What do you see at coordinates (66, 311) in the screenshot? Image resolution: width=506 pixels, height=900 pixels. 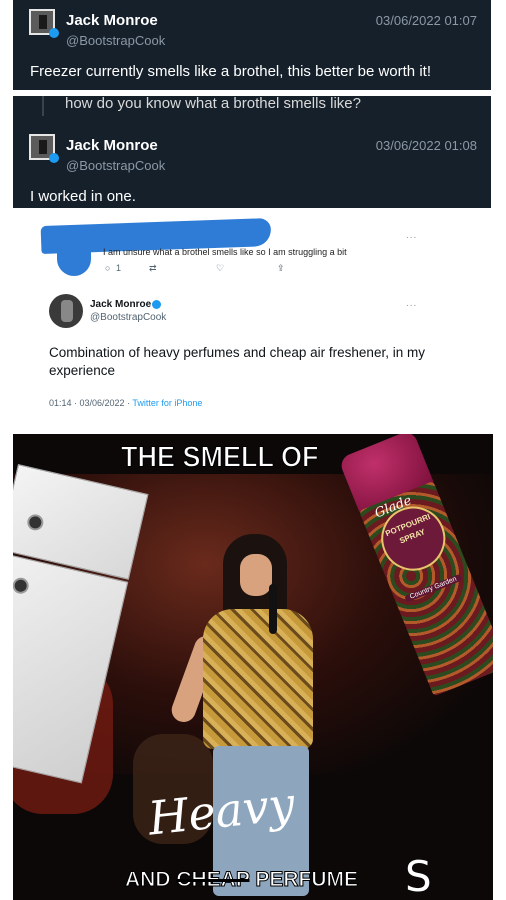 I see `avatar` at bounding box center [66, 311].